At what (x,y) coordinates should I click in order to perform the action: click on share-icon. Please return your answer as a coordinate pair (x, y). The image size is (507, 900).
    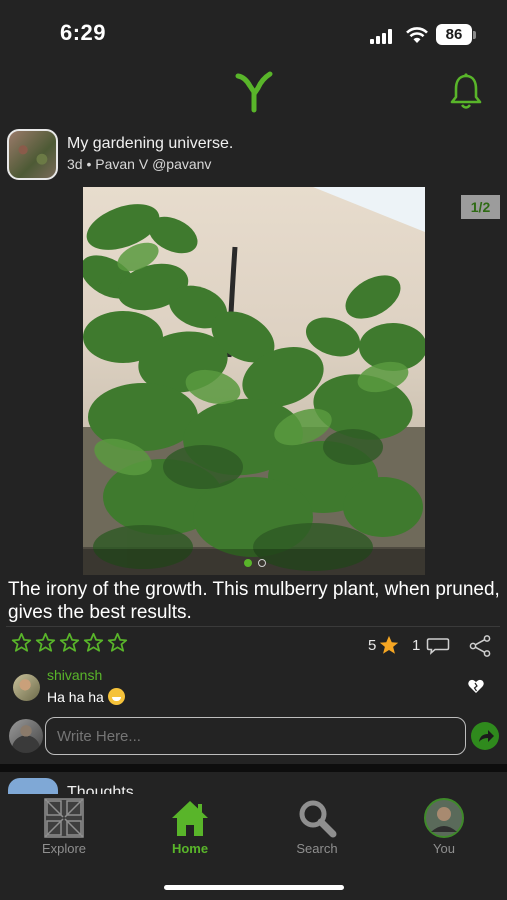
    Looking at the image, I should click on (480, 646).